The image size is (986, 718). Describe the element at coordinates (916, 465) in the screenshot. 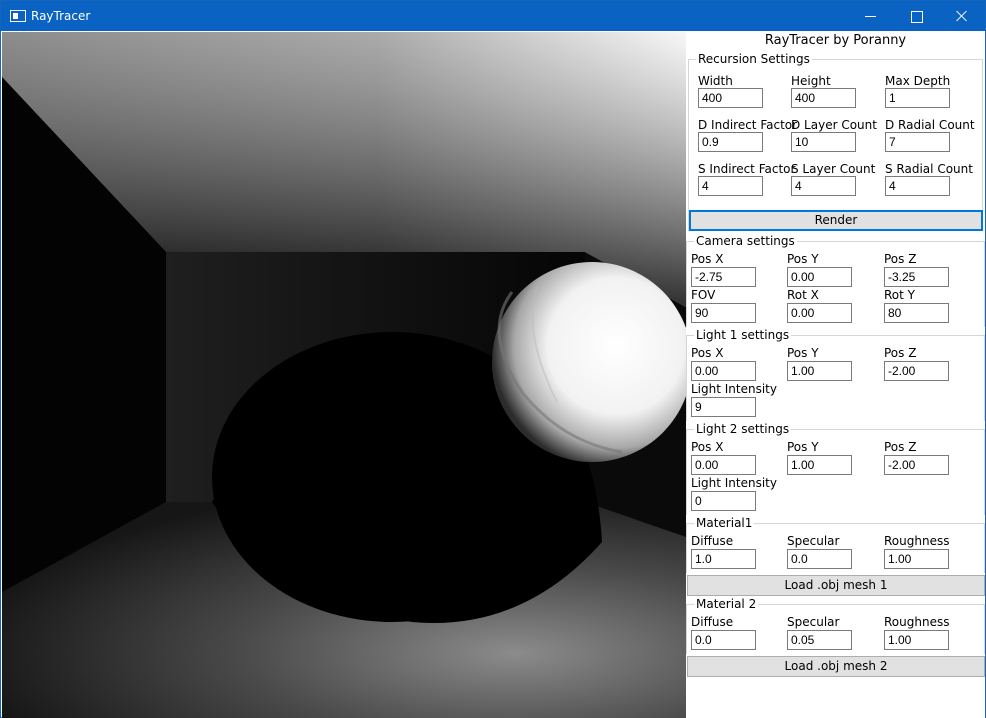

I see `light2-pos-z-field: -2.00` at that location.